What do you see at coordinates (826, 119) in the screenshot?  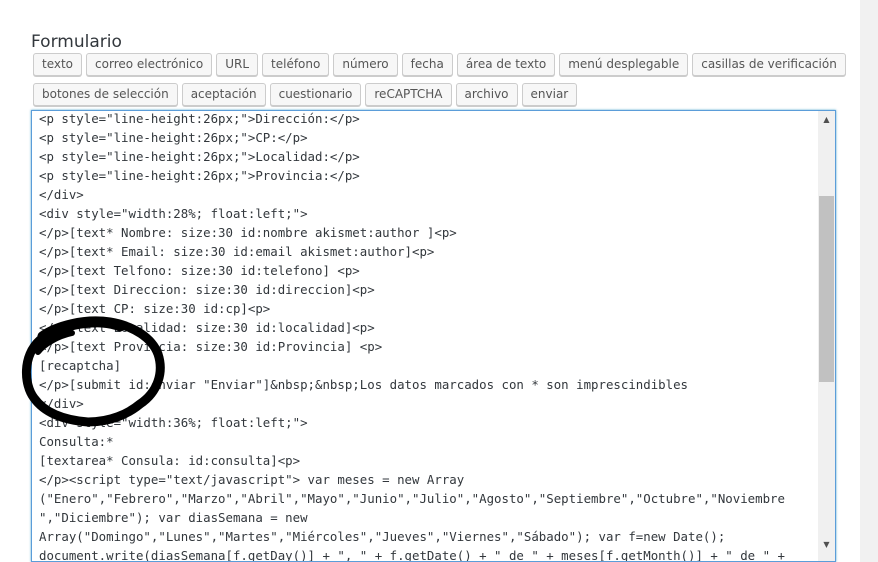 I see `arrow-up-icon: ▲` at bounding box center [826, 119].